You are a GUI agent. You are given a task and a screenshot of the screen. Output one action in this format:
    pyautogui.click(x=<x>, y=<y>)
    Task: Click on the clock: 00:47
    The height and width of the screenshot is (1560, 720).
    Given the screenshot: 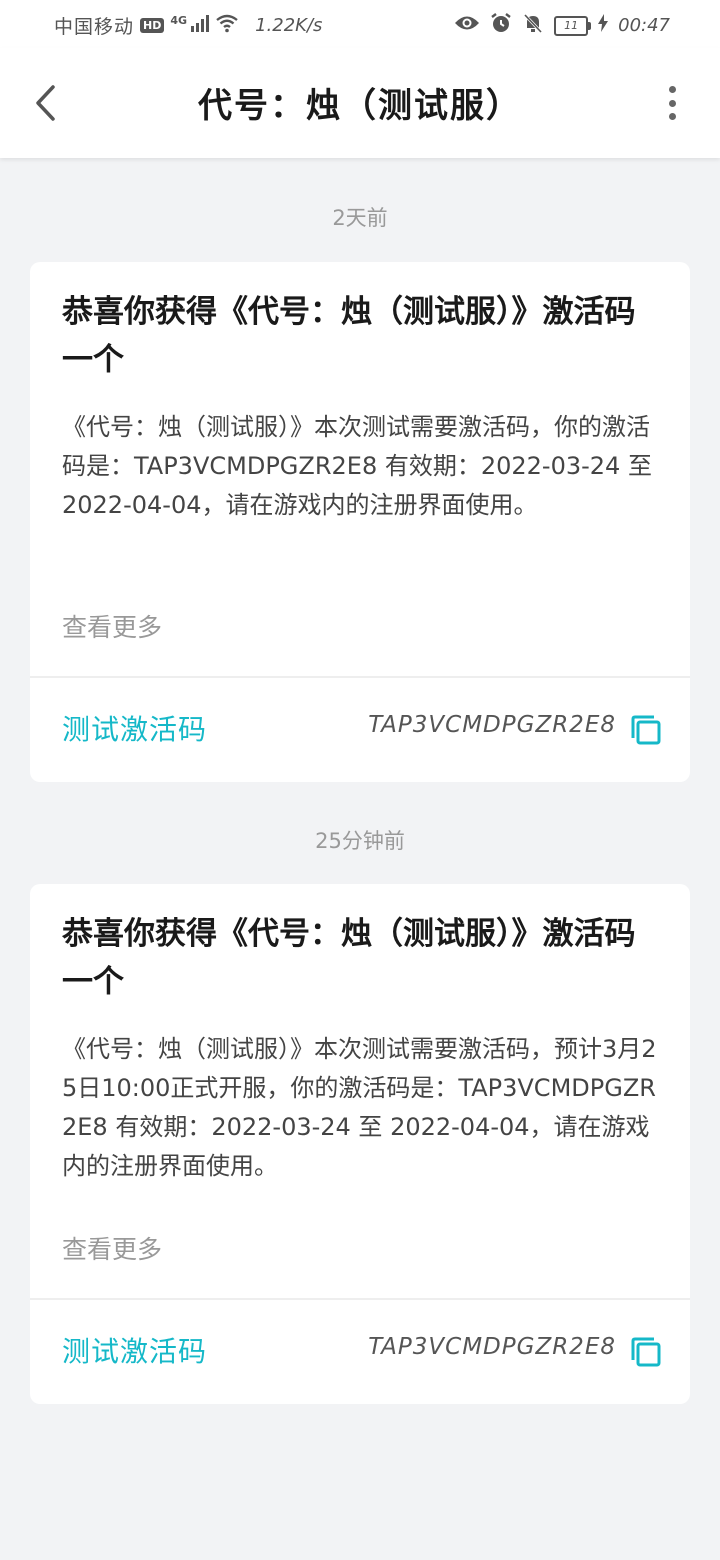 What is the action you would take?
    pyautogui.click(x=644, y=25)
    